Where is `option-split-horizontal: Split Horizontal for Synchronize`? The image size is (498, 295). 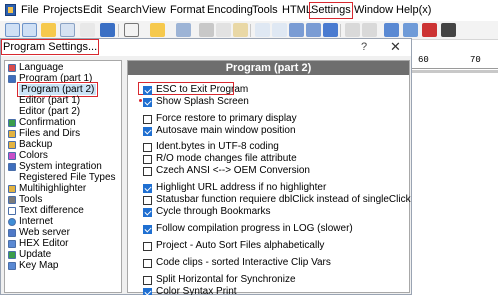
option-split-horizontal: Split Horizontal for Synchronize is located at coordinates (268, 279).